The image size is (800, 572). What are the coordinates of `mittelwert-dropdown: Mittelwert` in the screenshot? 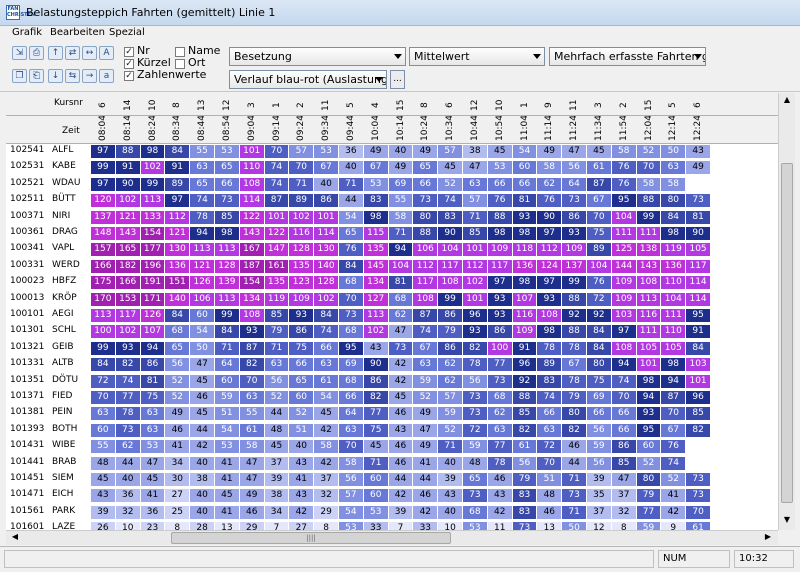 It's located at (477, 56).